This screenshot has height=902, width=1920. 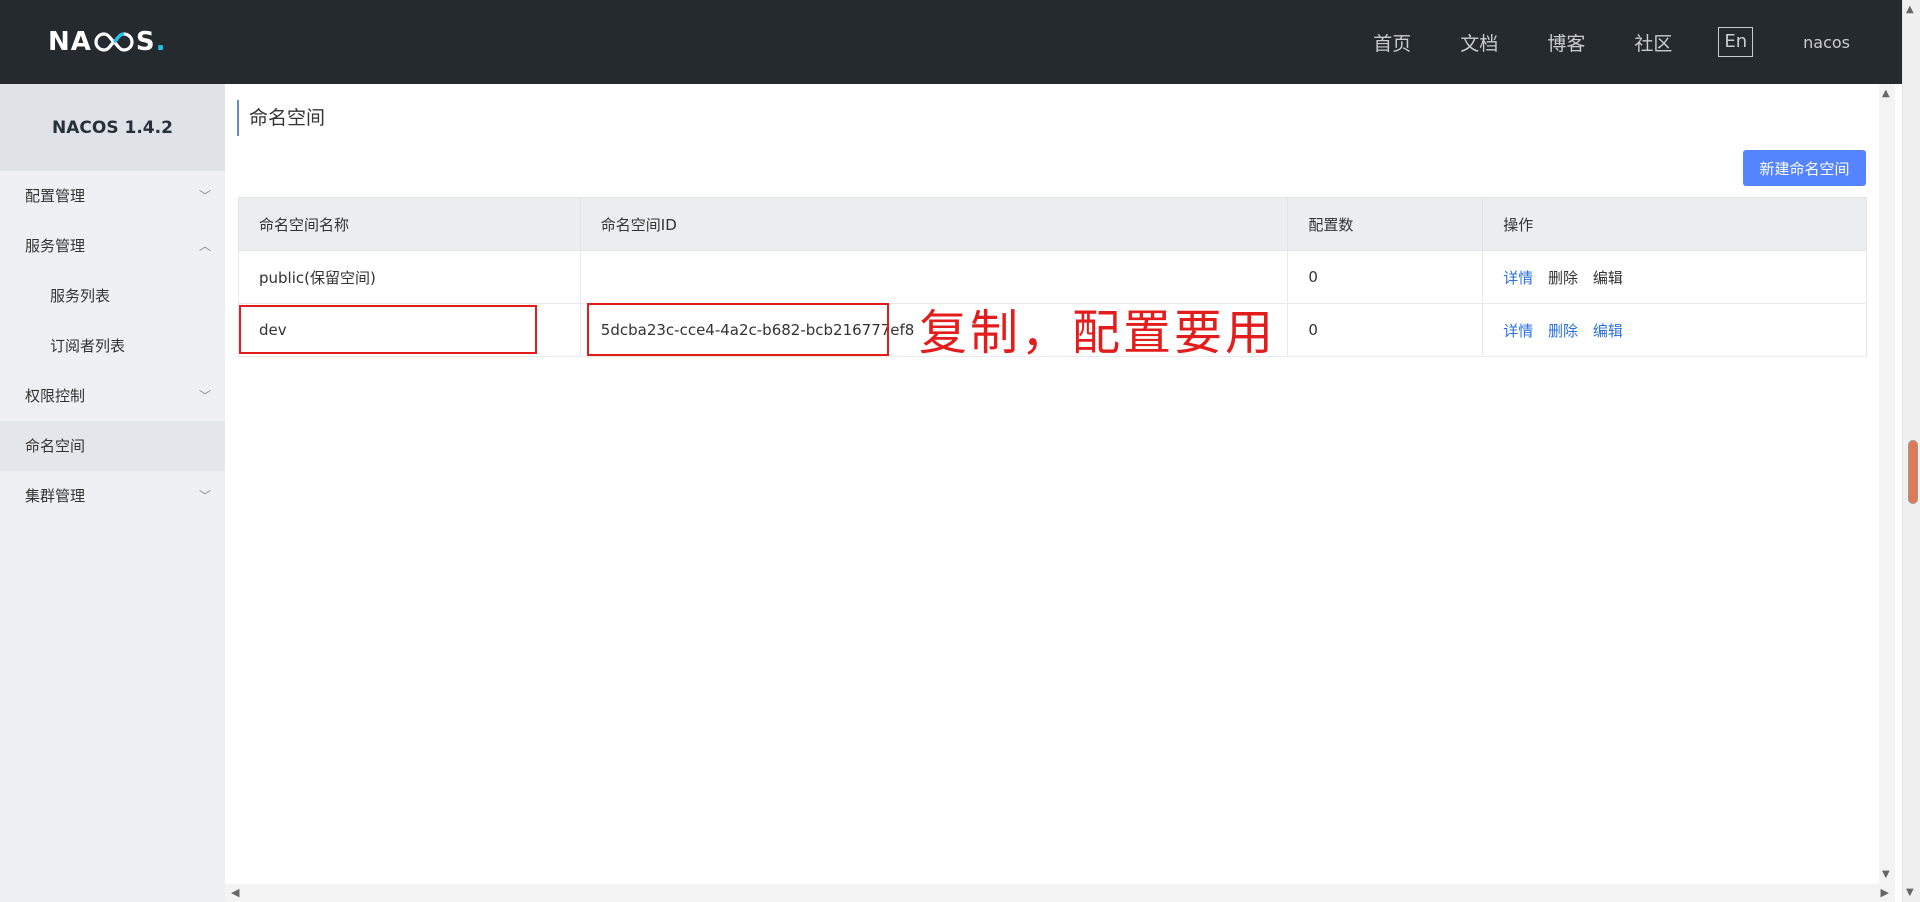 I want to click on sidebar-item-label: 服务管理, so click(x=55, y=246).